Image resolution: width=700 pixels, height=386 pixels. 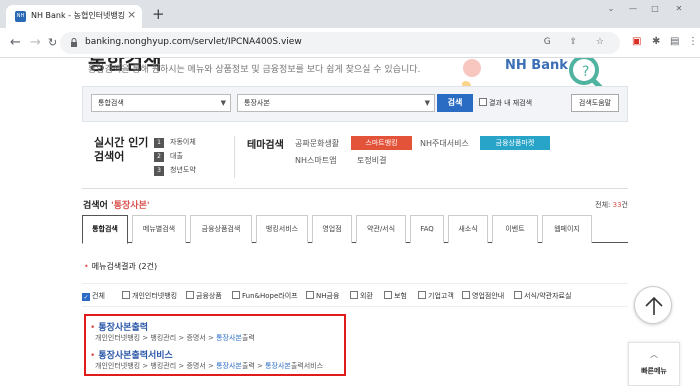 What do you see at coordinates (436, 296) in the screenshot?
I see `filter-corporate: 기업고객` at bounding box center [436, 296].